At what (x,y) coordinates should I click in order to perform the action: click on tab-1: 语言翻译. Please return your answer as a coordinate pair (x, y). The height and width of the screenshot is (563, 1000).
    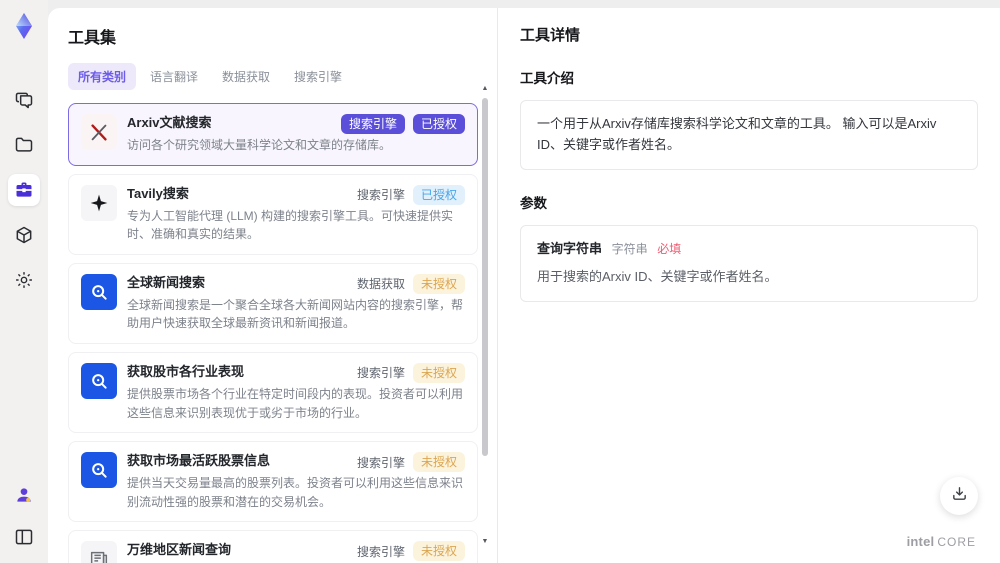
    Looking at the image, I should click on (174, 76).